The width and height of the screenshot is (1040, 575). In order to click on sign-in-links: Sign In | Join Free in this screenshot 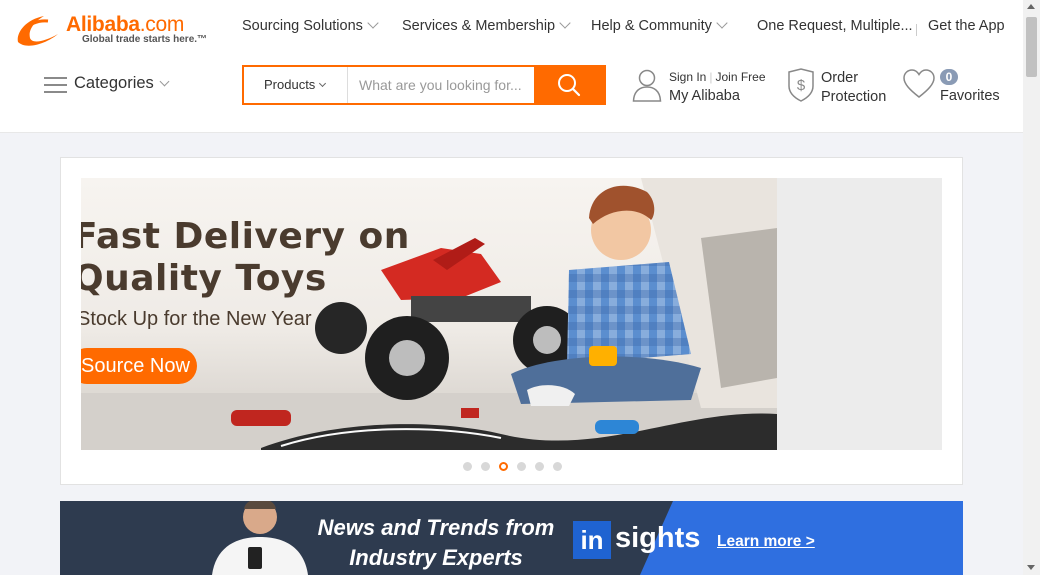, I will do `click(717, 77)`.